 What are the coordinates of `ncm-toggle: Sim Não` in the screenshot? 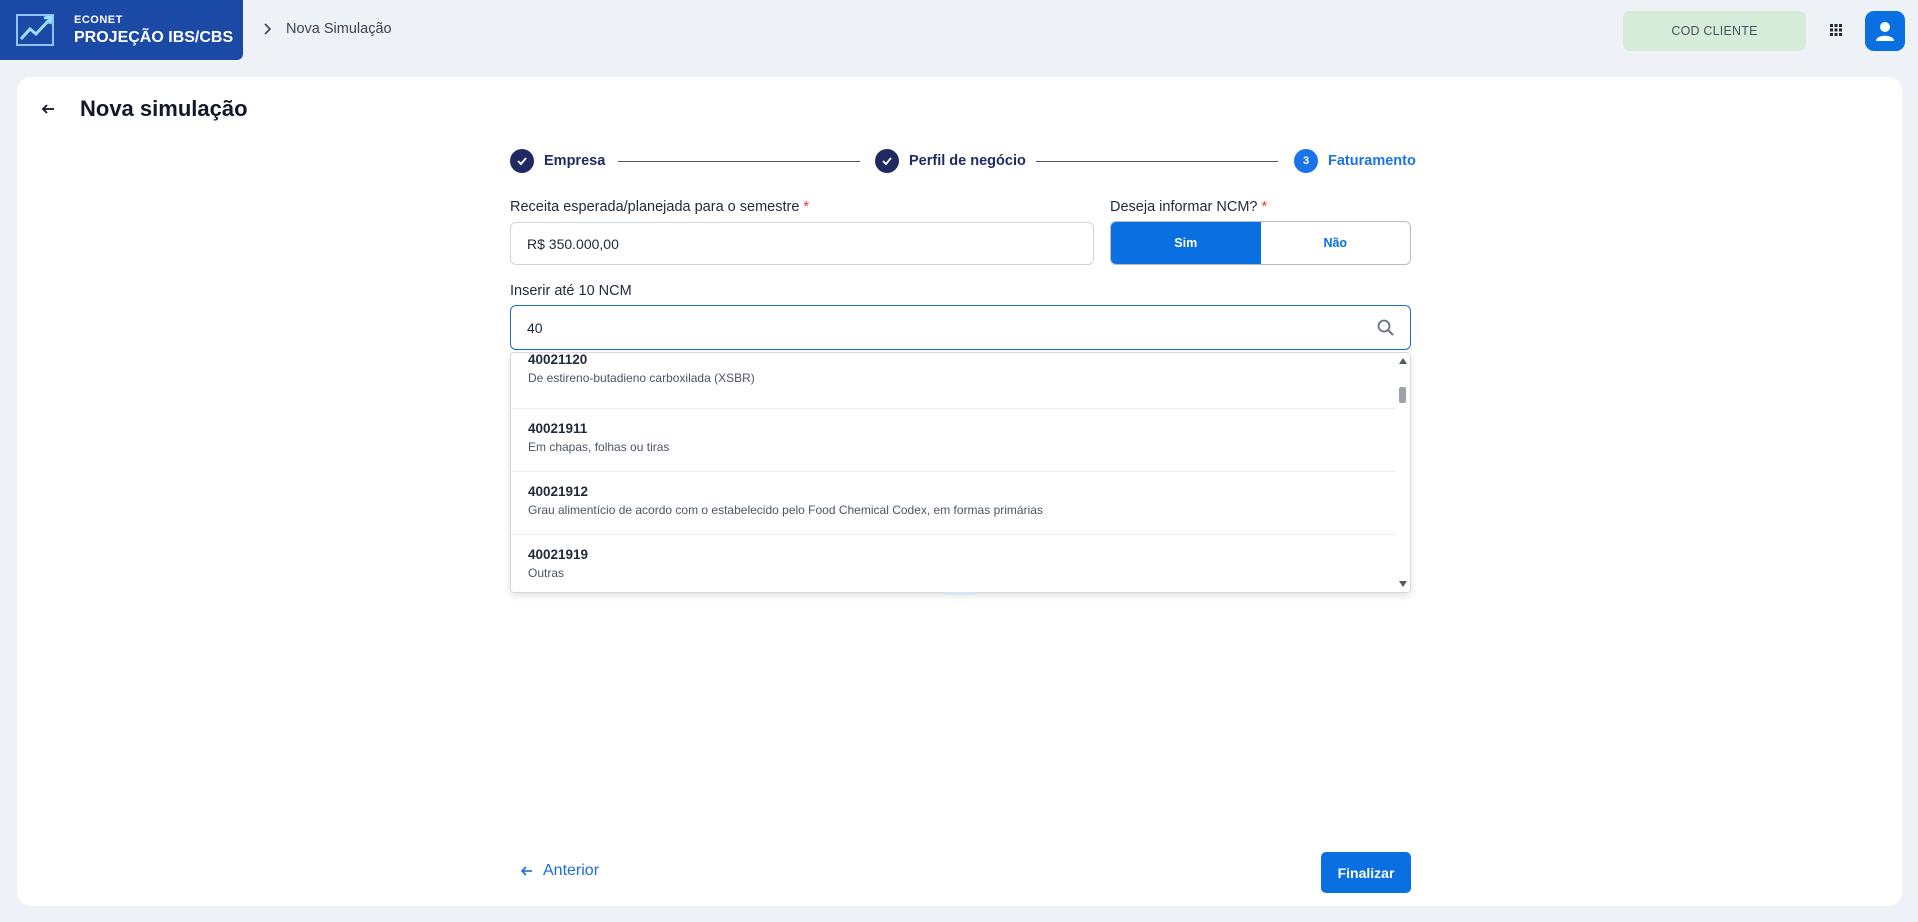 It's located at (1260, 243).